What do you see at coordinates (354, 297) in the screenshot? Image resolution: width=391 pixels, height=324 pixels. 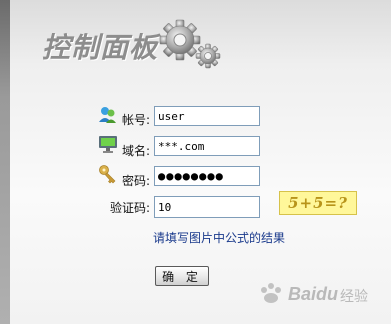 I see `watermark-text: 经验` at bounding box center [354, 297].